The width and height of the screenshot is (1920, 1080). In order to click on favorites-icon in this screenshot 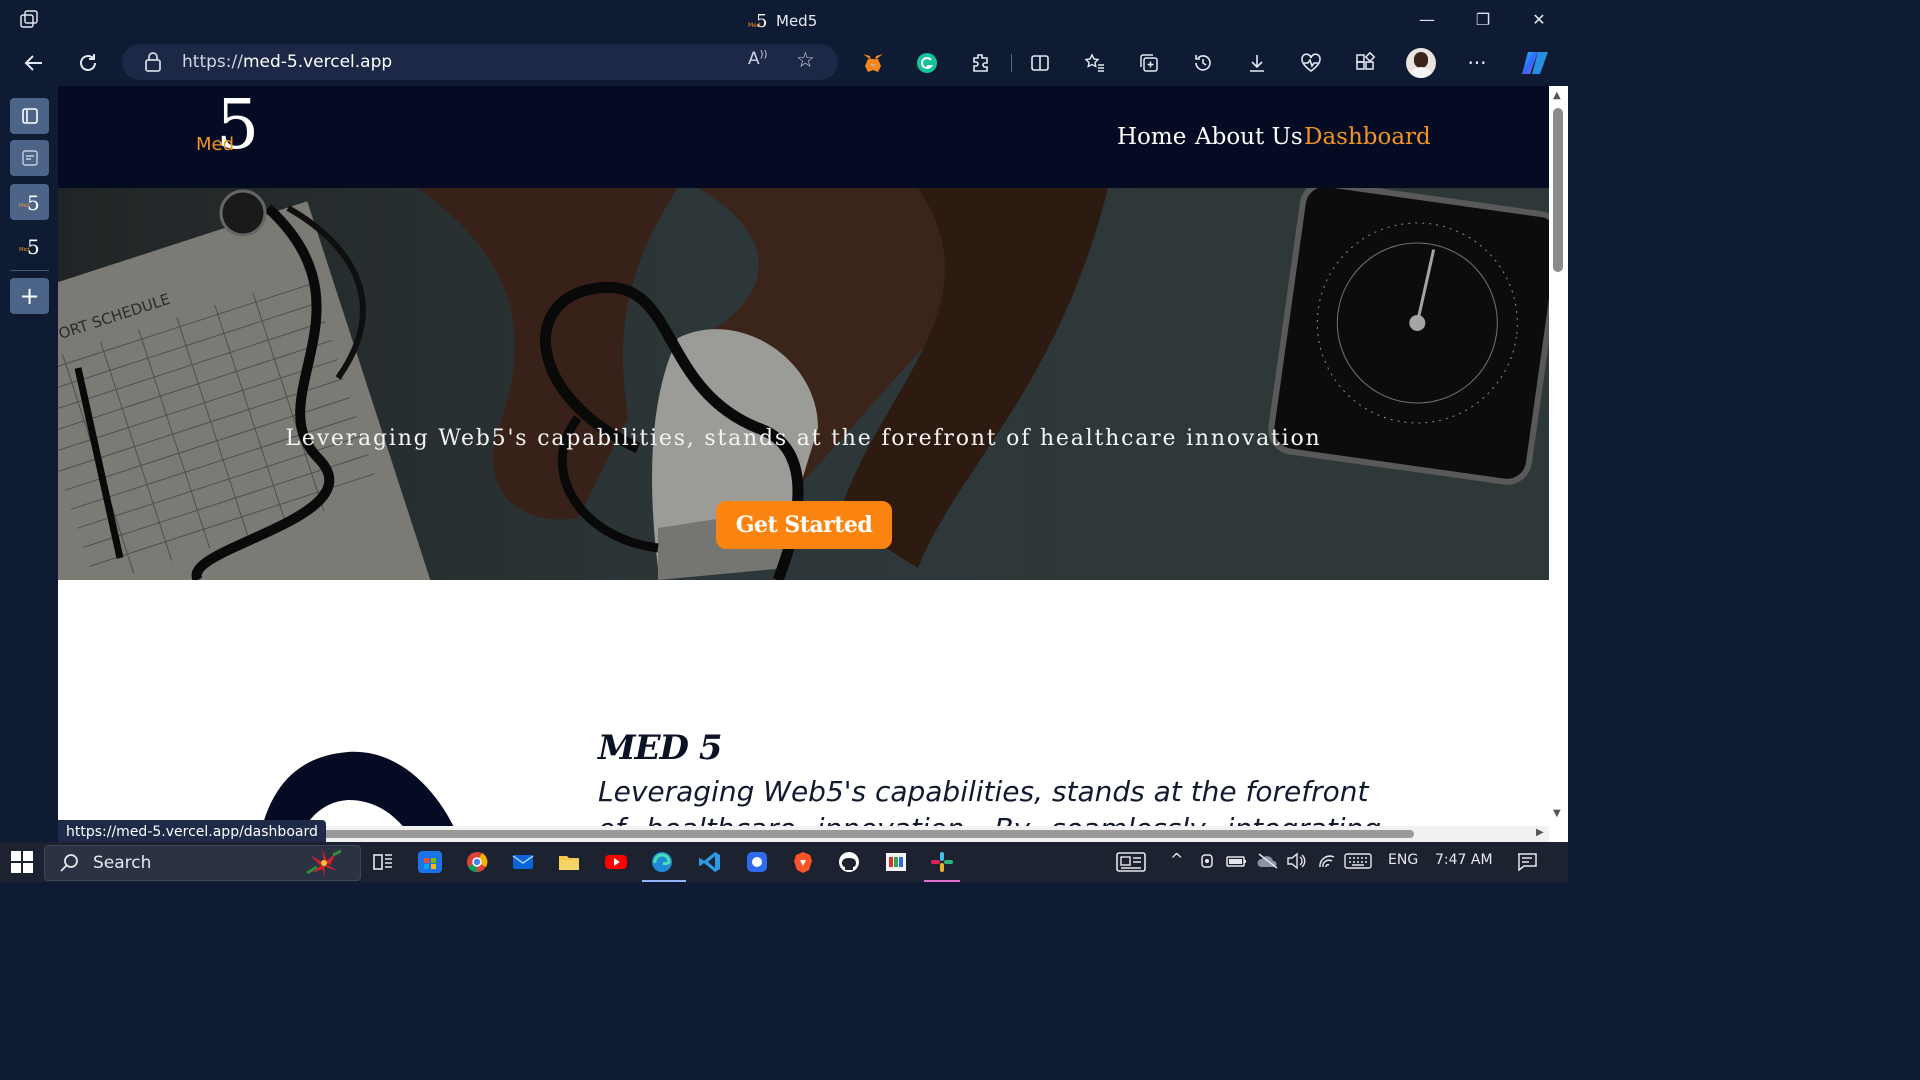, I will do `click(1095, 63)`.